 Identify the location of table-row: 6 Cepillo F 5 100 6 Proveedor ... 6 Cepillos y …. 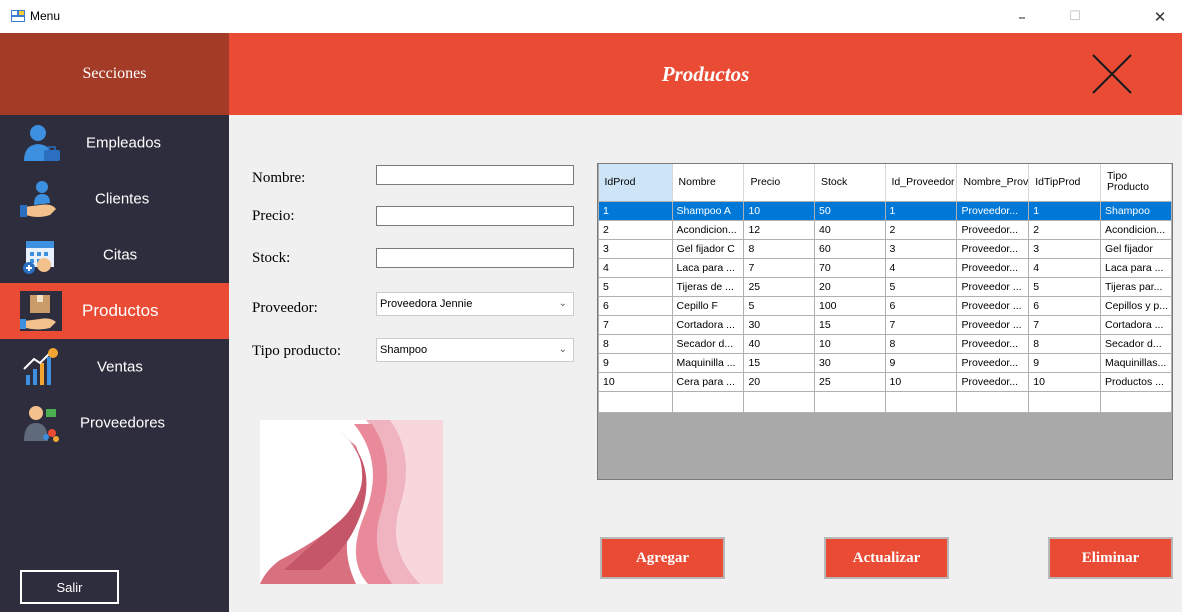
(885, 305).